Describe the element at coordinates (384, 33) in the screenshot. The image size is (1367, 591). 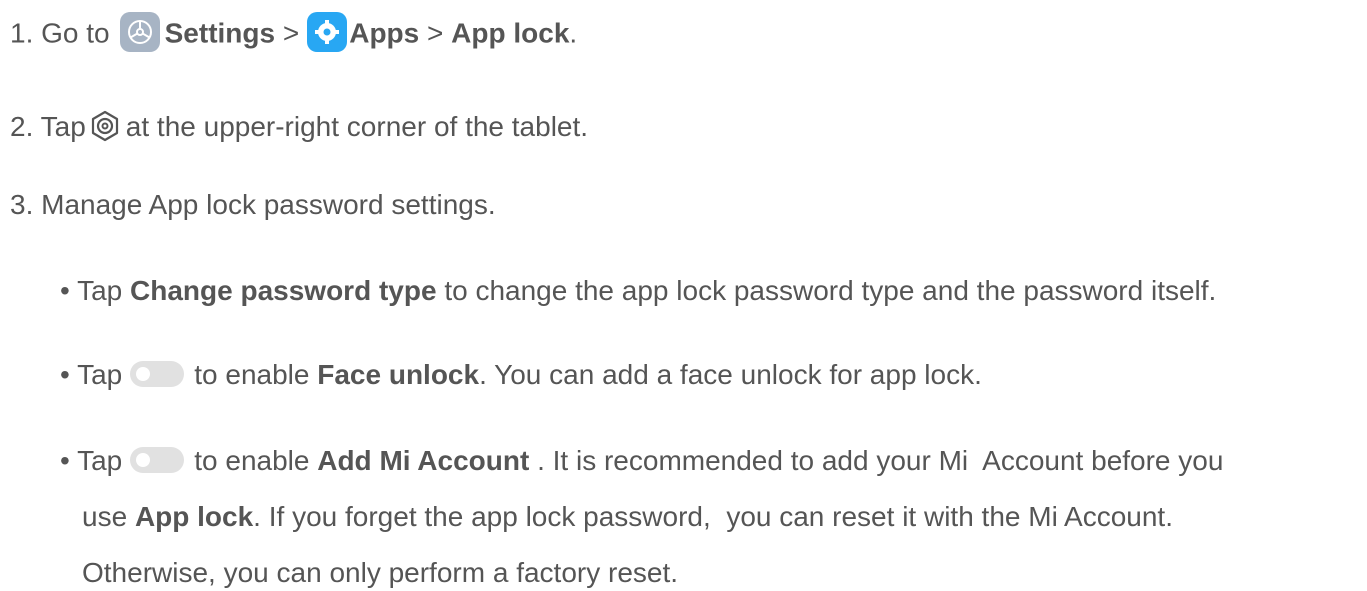
I see `apps-link: Apps` at that location.